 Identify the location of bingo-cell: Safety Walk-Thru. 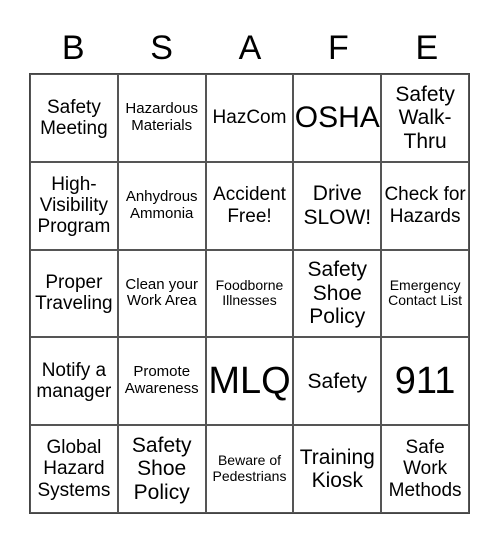
(425, 118).